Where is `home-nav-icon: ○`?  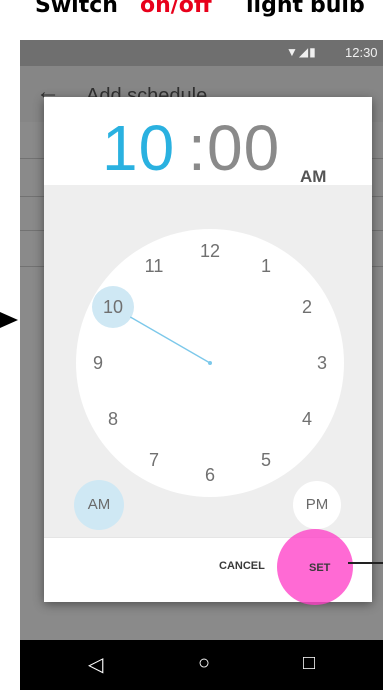 home-nav-icon: ○ is located at coordinates (204, 663).